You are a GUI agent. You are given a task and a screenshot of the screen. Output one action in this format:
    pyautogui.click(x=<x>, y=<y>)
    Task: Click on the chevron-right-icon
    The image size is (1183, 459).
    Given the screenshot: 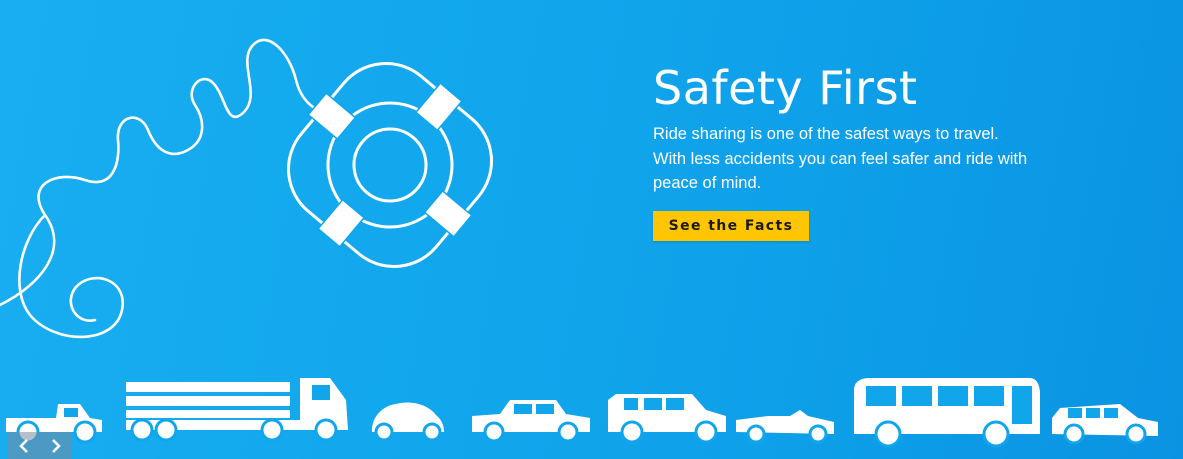 What is the action you would take?
    pyautogui.click(x=56, y=445)
    